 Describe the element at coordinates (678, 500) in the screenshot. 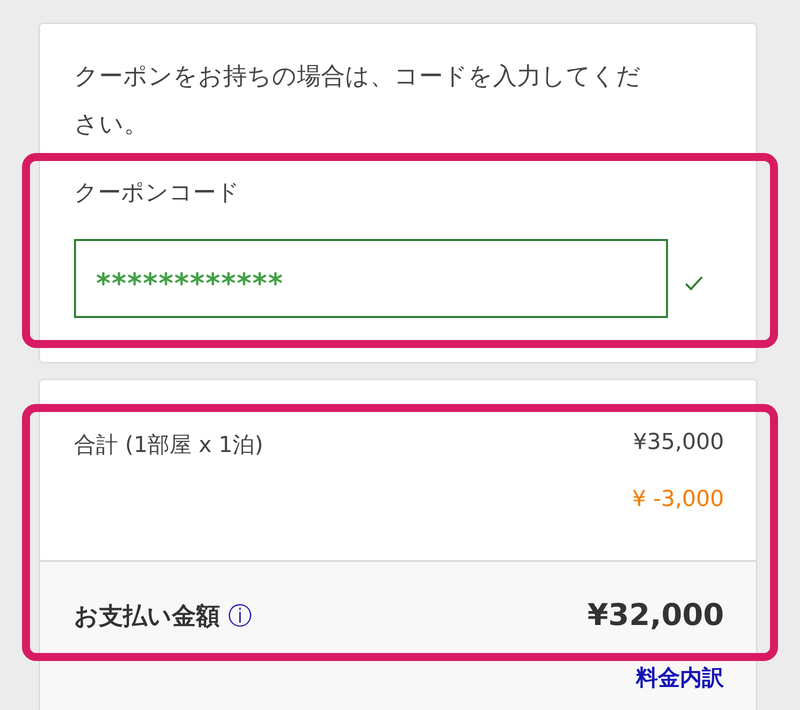

I see `discount-amount: ¥ -3,000` at that location.